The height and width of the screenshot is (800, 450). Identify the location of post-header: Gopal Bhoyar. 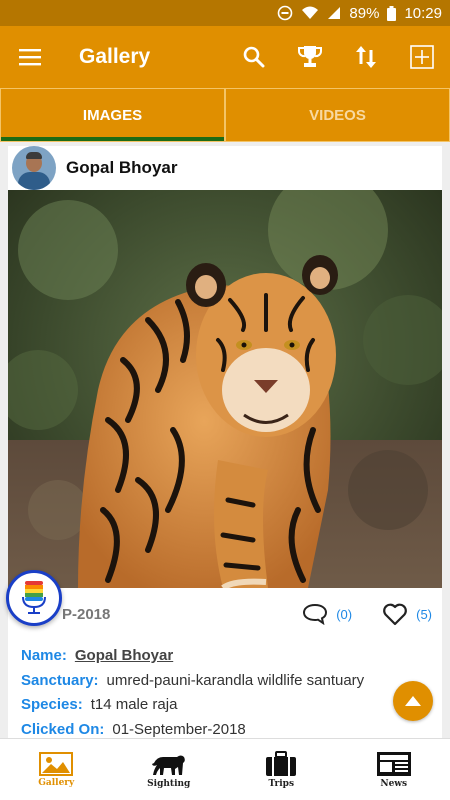
(225, 168).